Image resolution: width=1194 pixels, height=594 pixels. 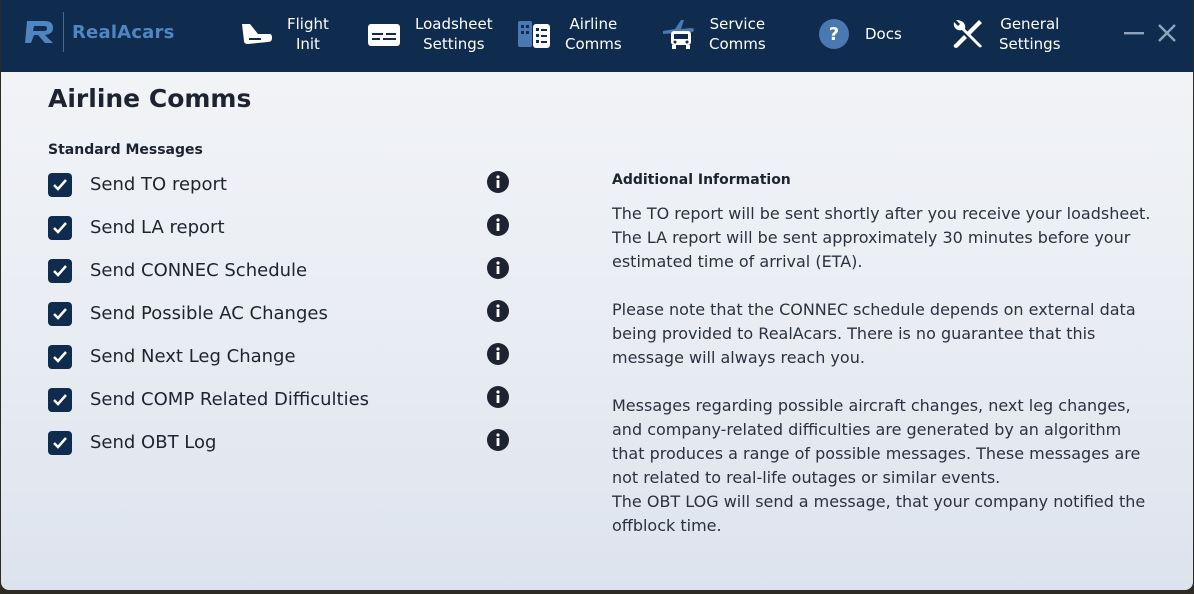 I want to click on app-logo: RealAcars, so click(x=100, y=32).